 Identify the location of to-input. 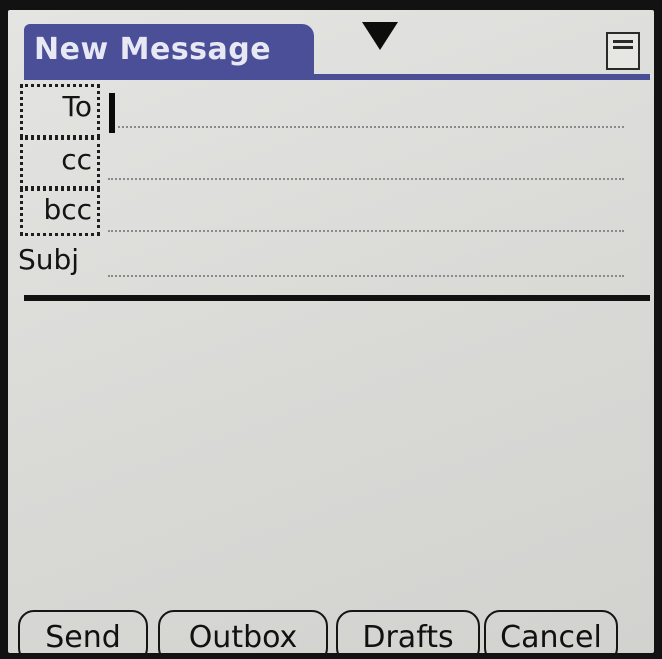
(371, 127).